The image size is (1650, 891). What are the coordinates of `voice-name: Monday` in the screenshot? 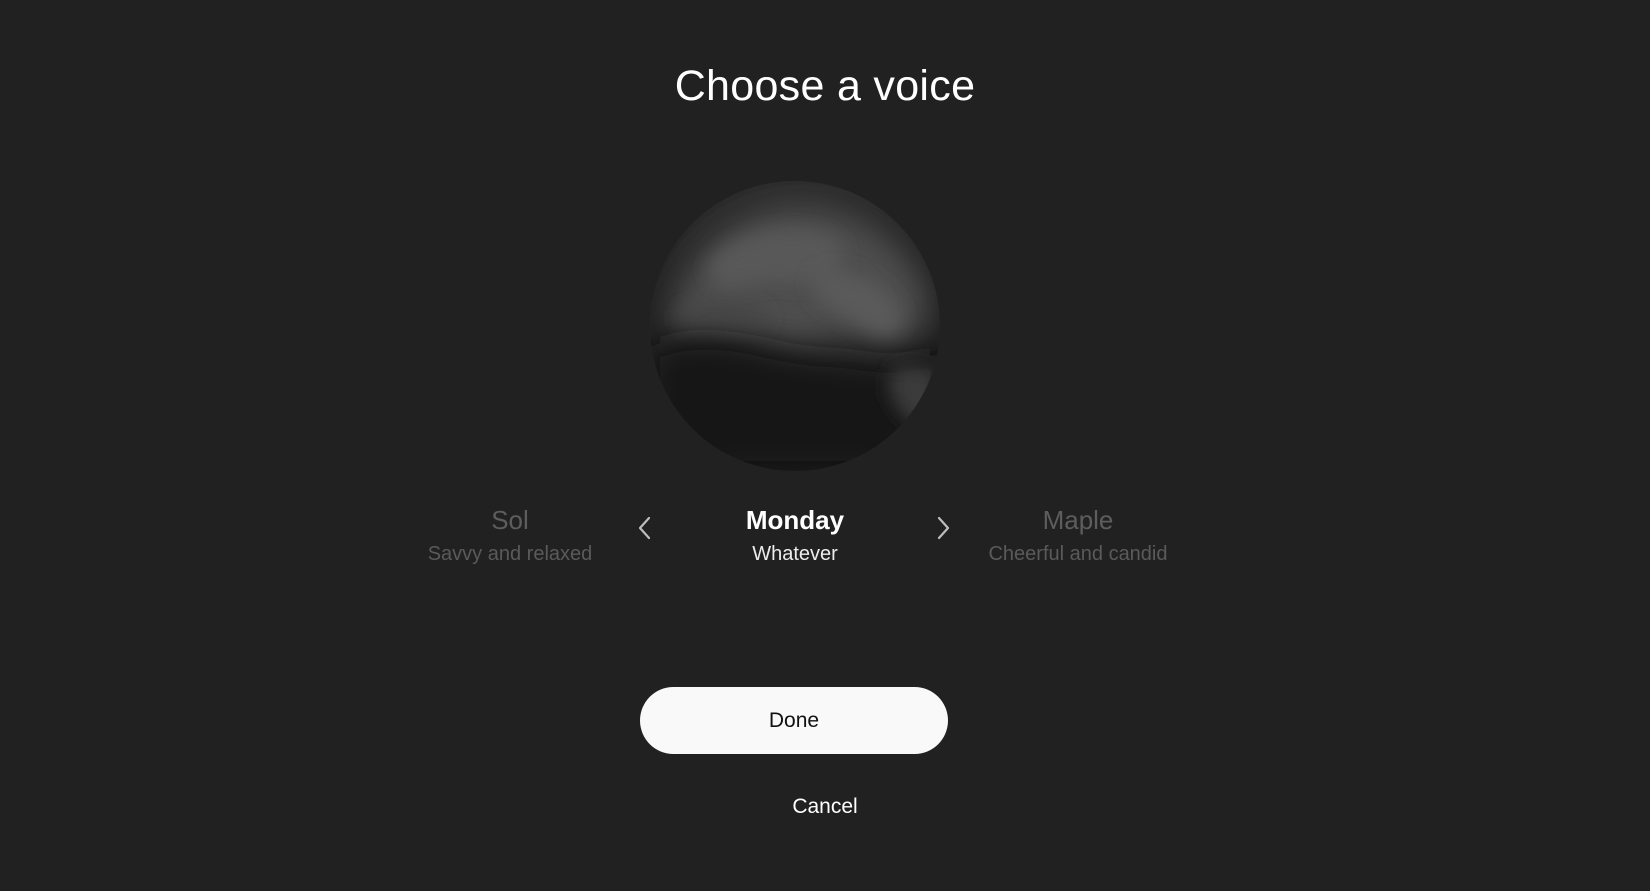 It's located at (795, 520).